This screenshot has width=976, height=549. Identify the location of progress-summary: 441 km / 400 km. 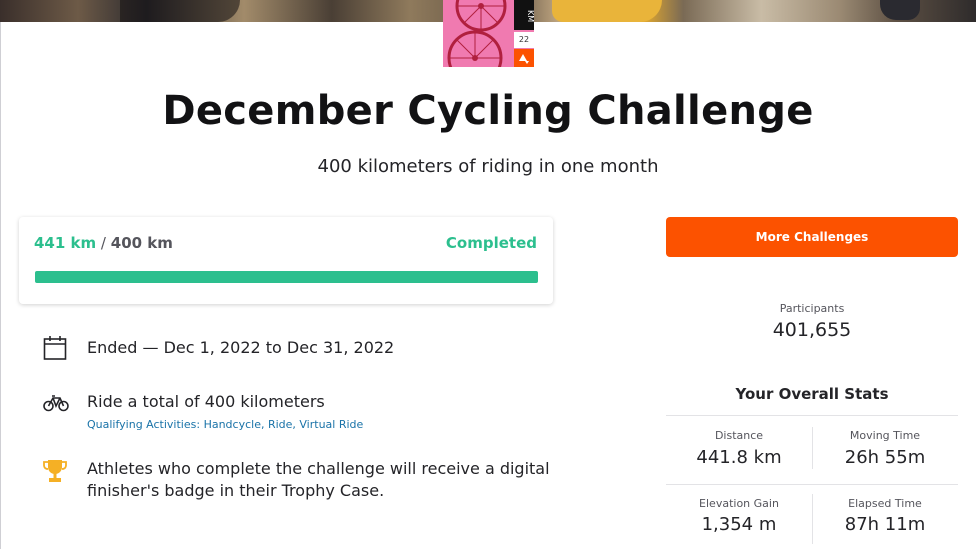
(103, 243).